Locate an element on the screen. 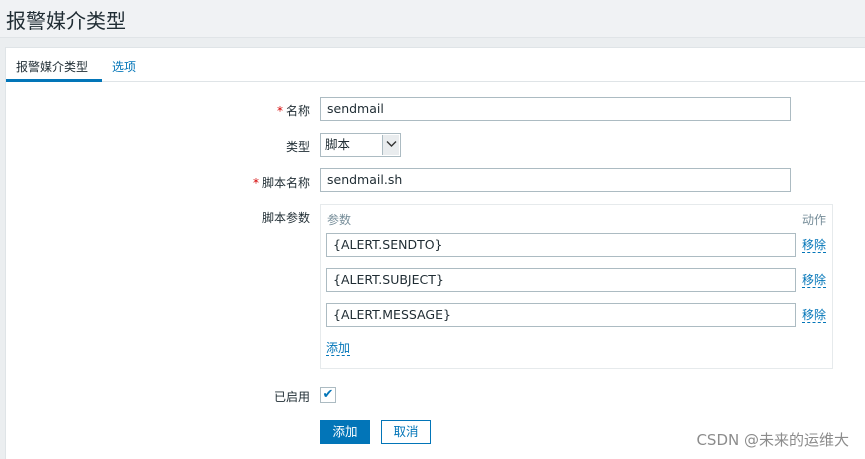  add-param-link: 添加 is located at coordinates (338, 348).